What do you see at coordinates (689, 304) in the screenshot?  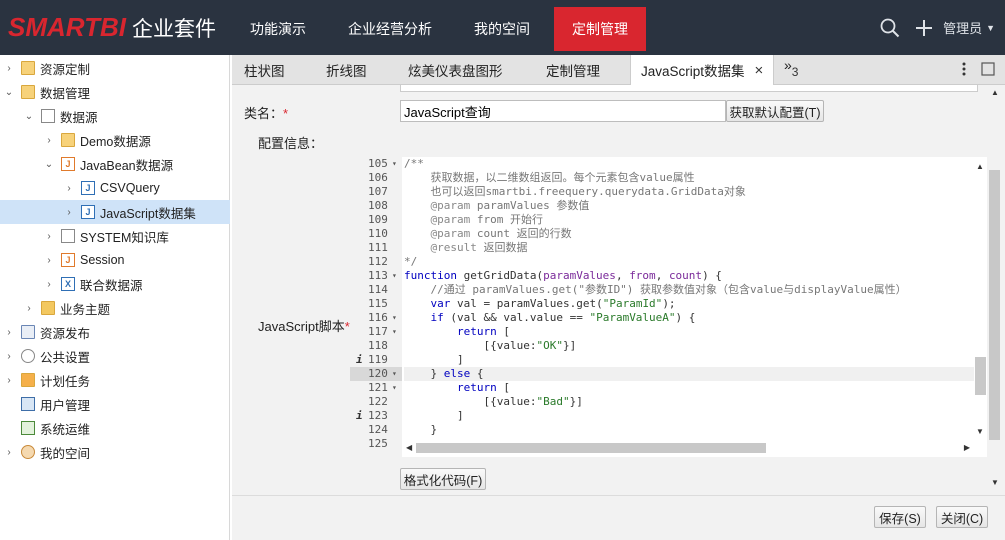 I see `code-line: var val = paramValues.get("ParamId");` at bounding box center [689, 304].